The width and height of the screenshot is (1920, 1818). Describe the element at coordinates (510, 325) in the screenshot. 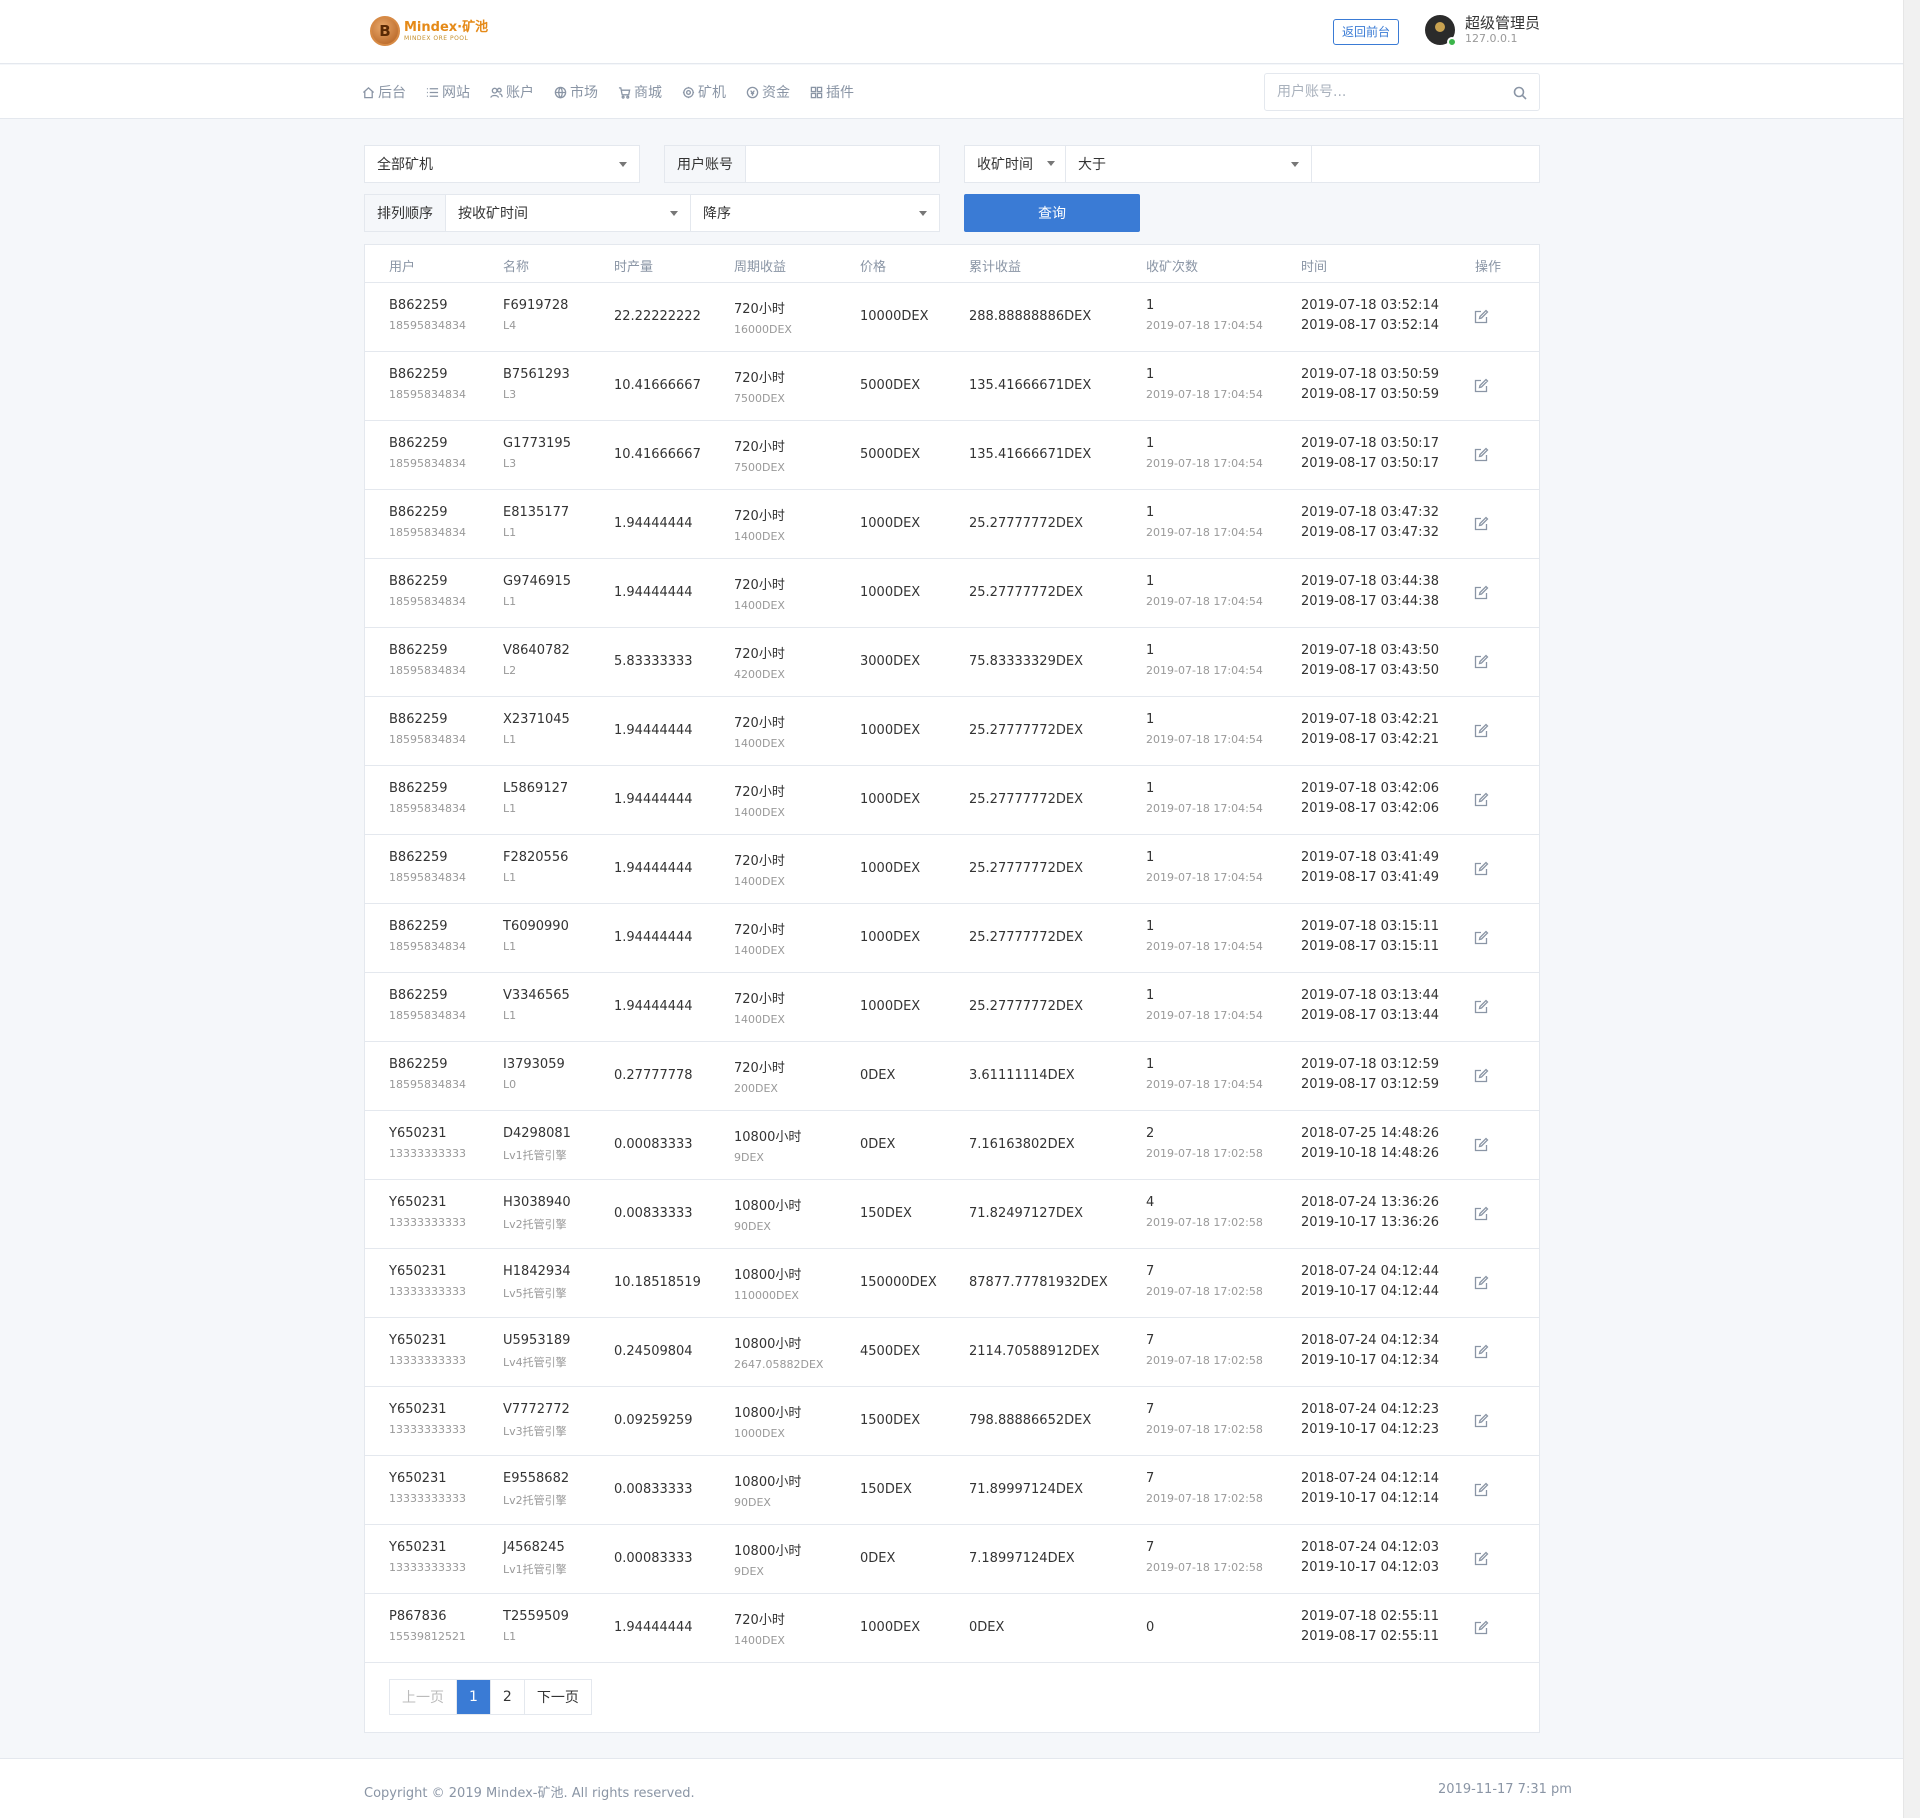

I see `miner-level: L4` at that location.